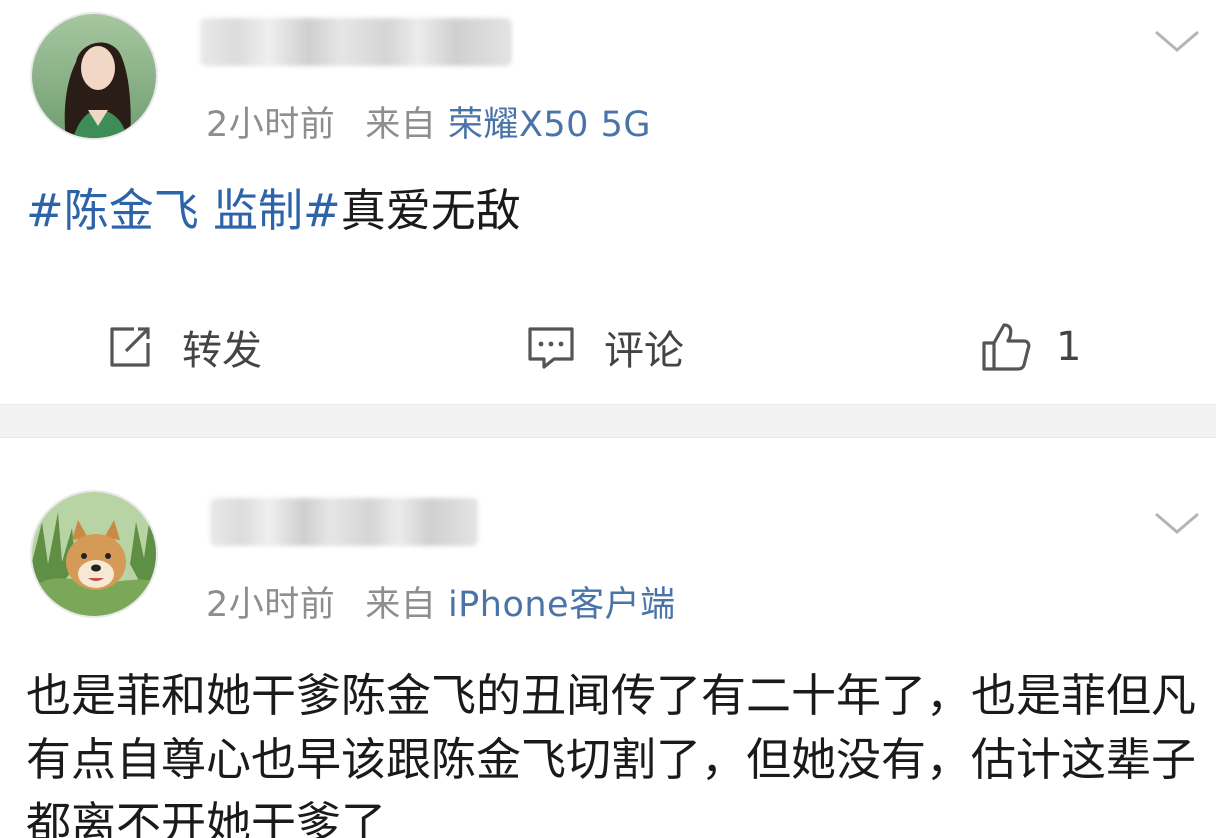 This screenshot has height=838, width=1216. Describe the element at coordinates (222, 351) in the screenshot. I see `repost-label: 转发` at that location.